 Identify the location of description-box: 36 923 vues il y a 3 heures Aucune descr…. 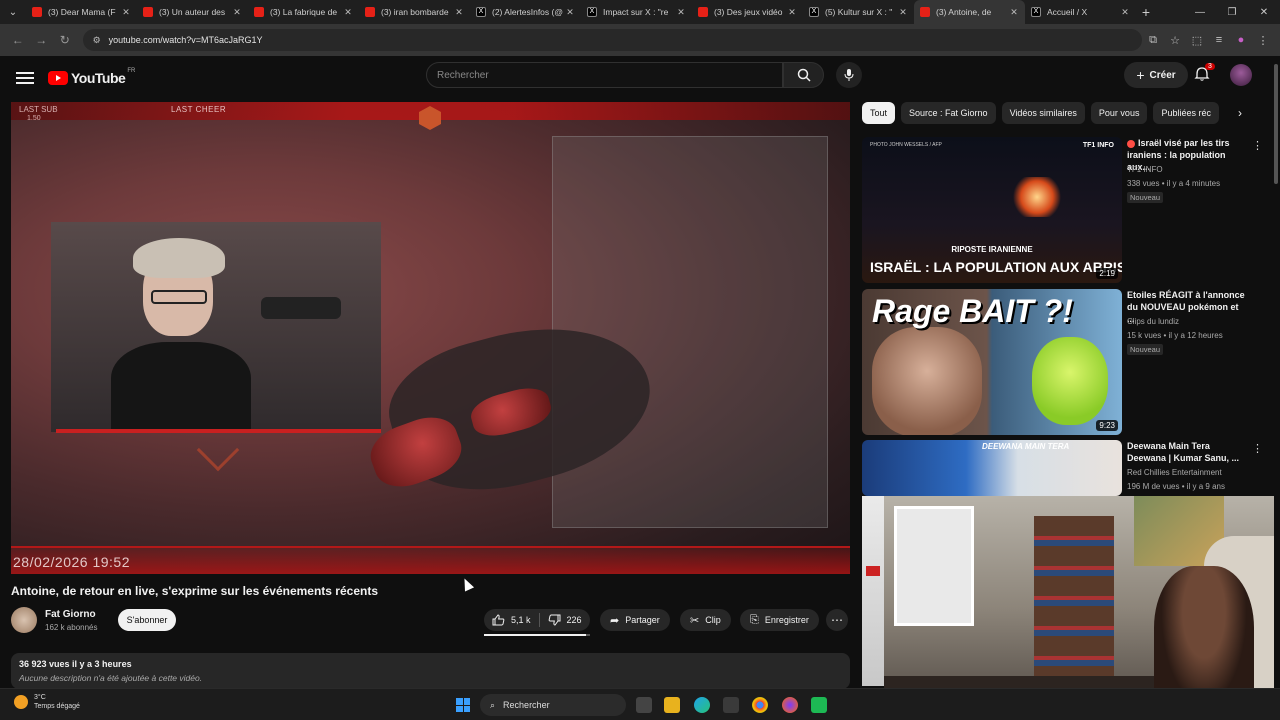
(430, 671).